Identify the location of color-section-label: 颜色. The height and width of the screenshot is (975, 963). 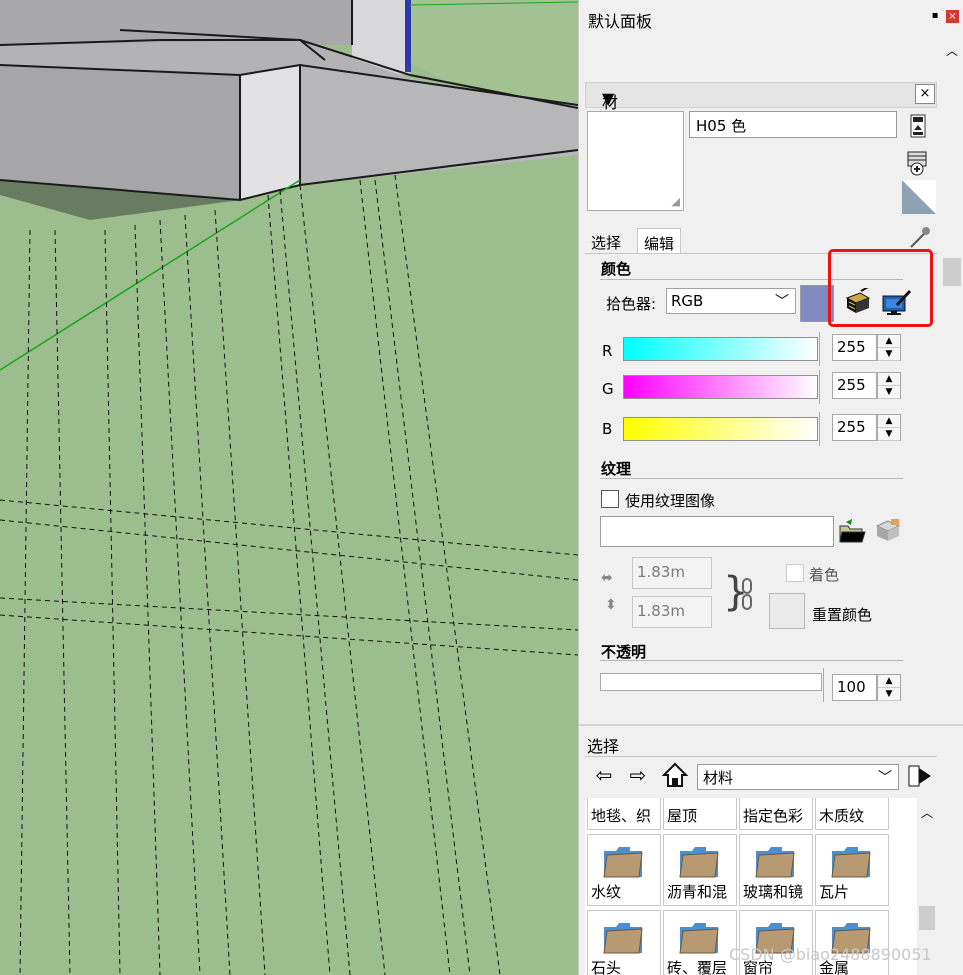
(616, 269).